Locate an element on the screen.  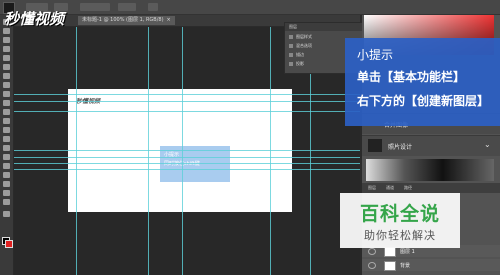
edit-toolbar-icon is located at coordinates (6, 214).